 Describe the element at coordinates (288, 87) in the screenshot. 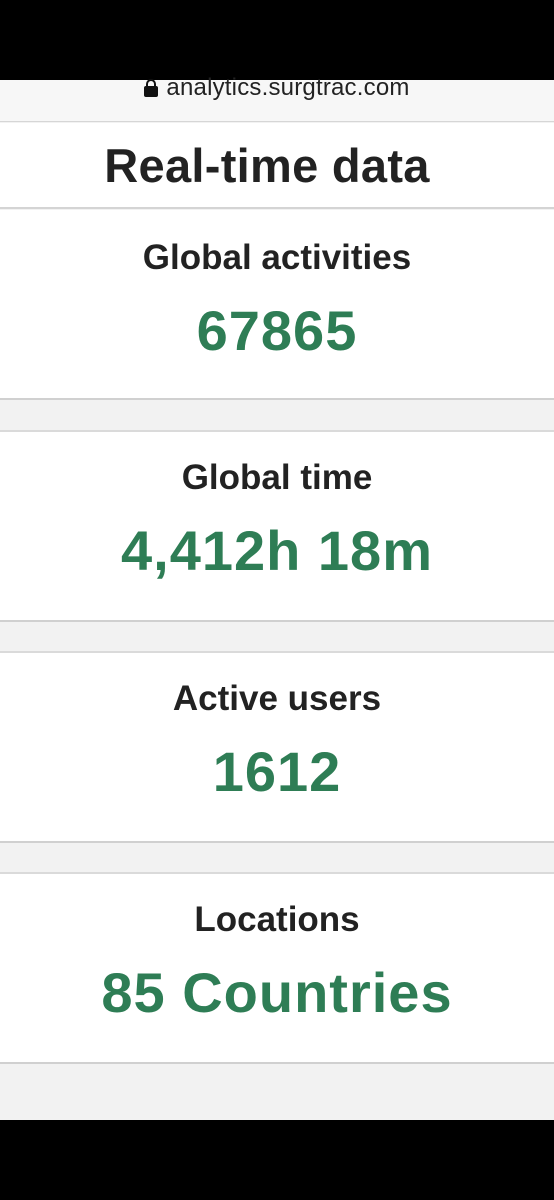

I see `url-text: analytics.surgtrac.com` at that location.